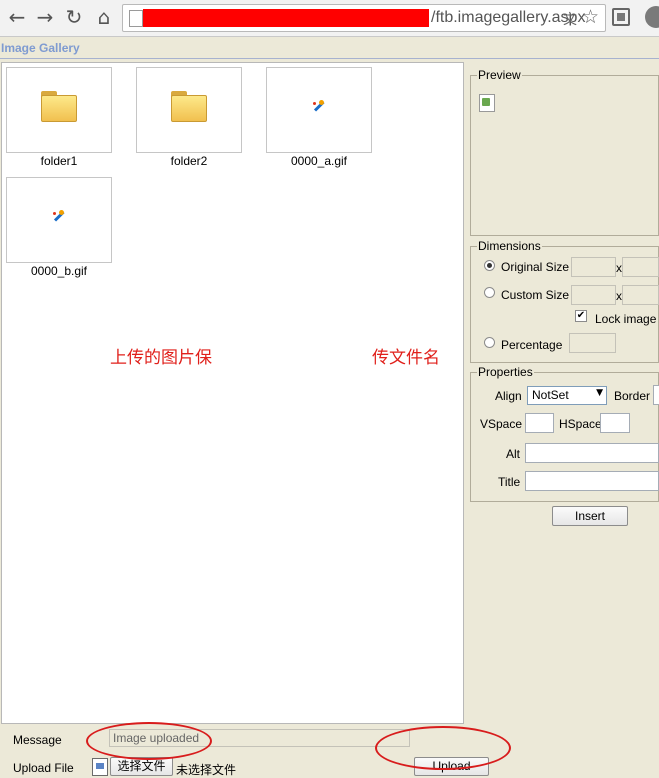 The image size is (659, 778). What do you see at coordinates (300, 352) in the screenshot?
I see `annotation-cover` at bounding box center [300, 352].